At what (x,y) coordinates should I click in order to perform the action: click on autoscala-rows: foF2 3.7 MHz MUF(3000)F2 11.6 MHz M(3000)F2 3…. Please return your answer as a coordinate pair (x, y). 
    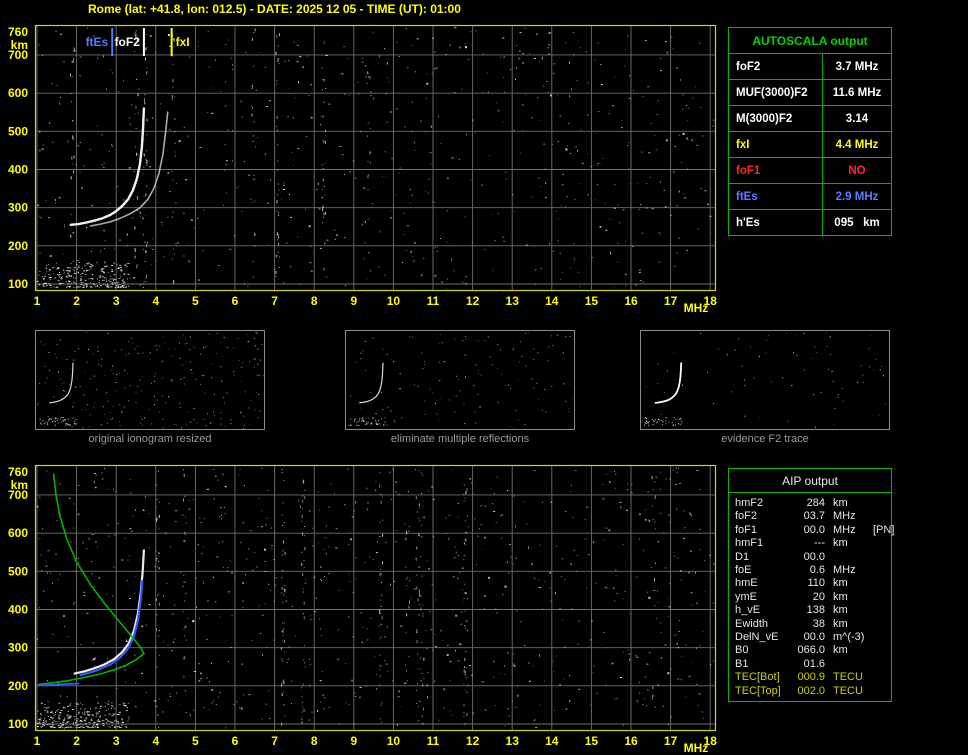
    Looking at the image, I should click on (810, 144).